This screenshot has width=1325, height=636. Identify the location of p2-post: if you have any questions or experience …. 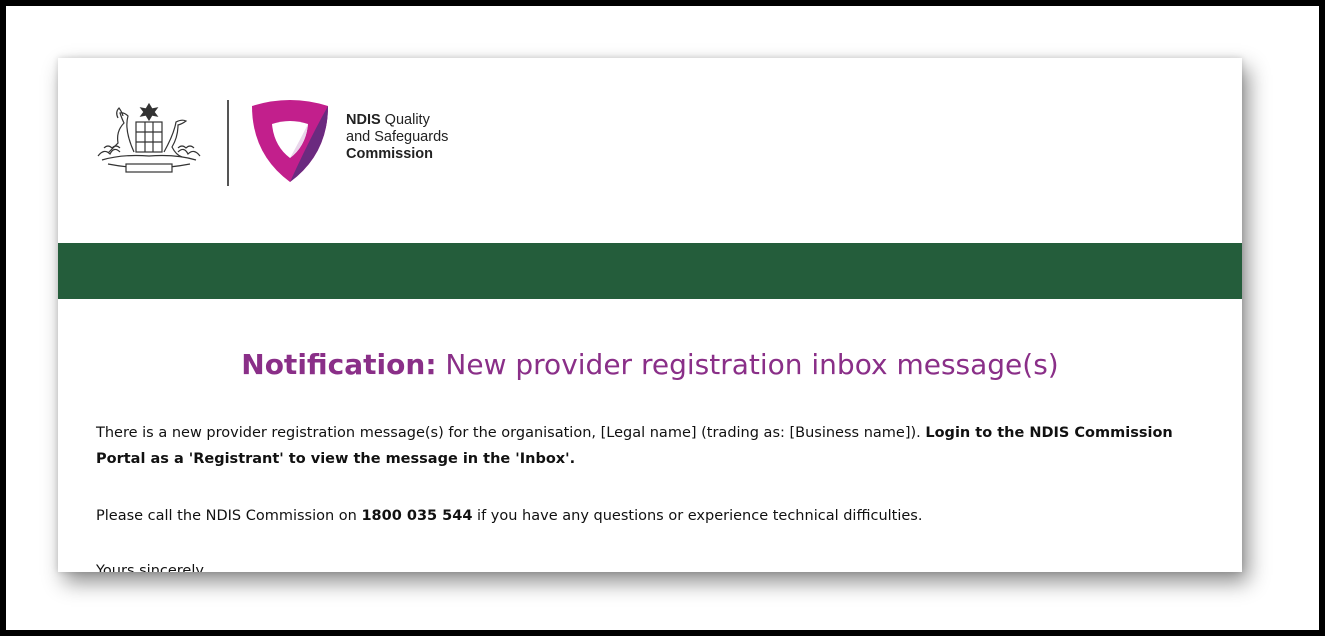
(697, 516).